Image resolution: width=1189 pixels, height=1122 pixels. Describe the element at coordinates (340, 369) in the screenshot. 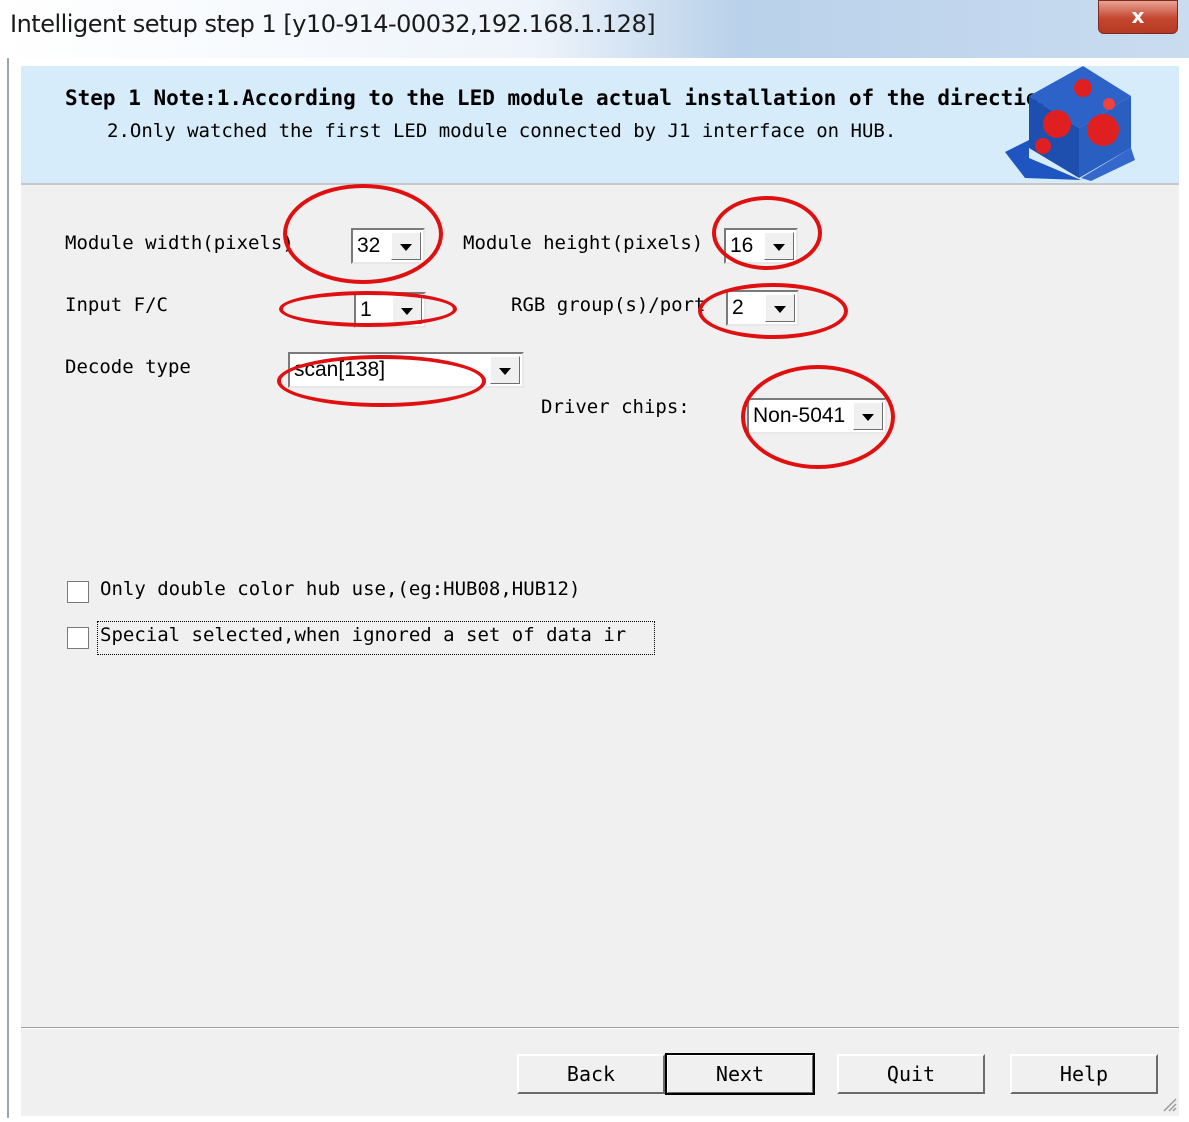

I see `decode-type-value: scan[138]` at that location.